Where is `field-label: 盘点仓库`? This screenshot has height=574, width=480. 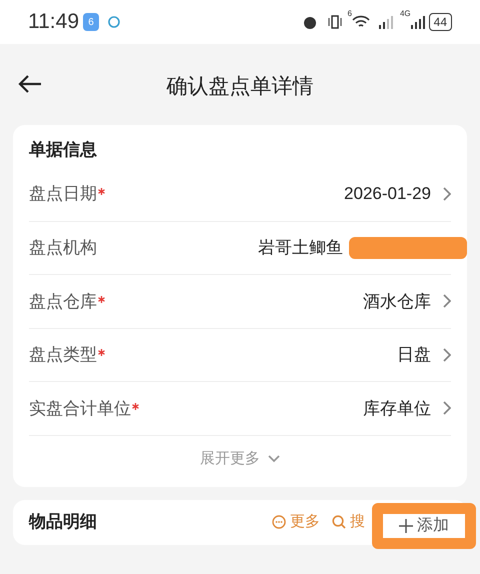
field-label: 盘点仓库 is located at coordinates (63, 301).